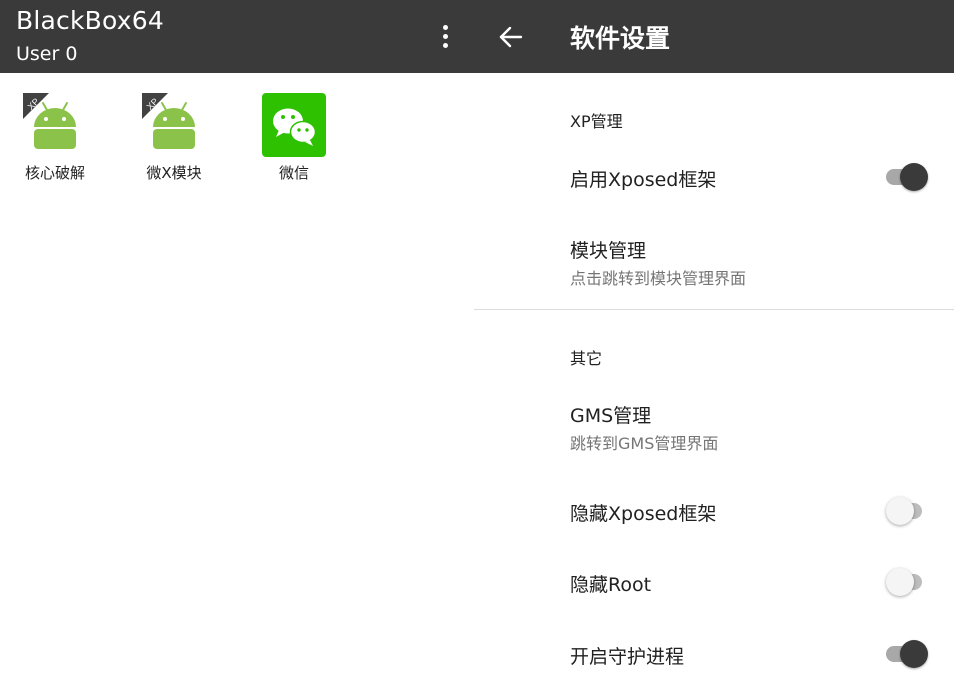  What do you see at coordinates (620, 38) in the screenshot?
I see `page-title: 软件设置` at bounding box center [620, 38].